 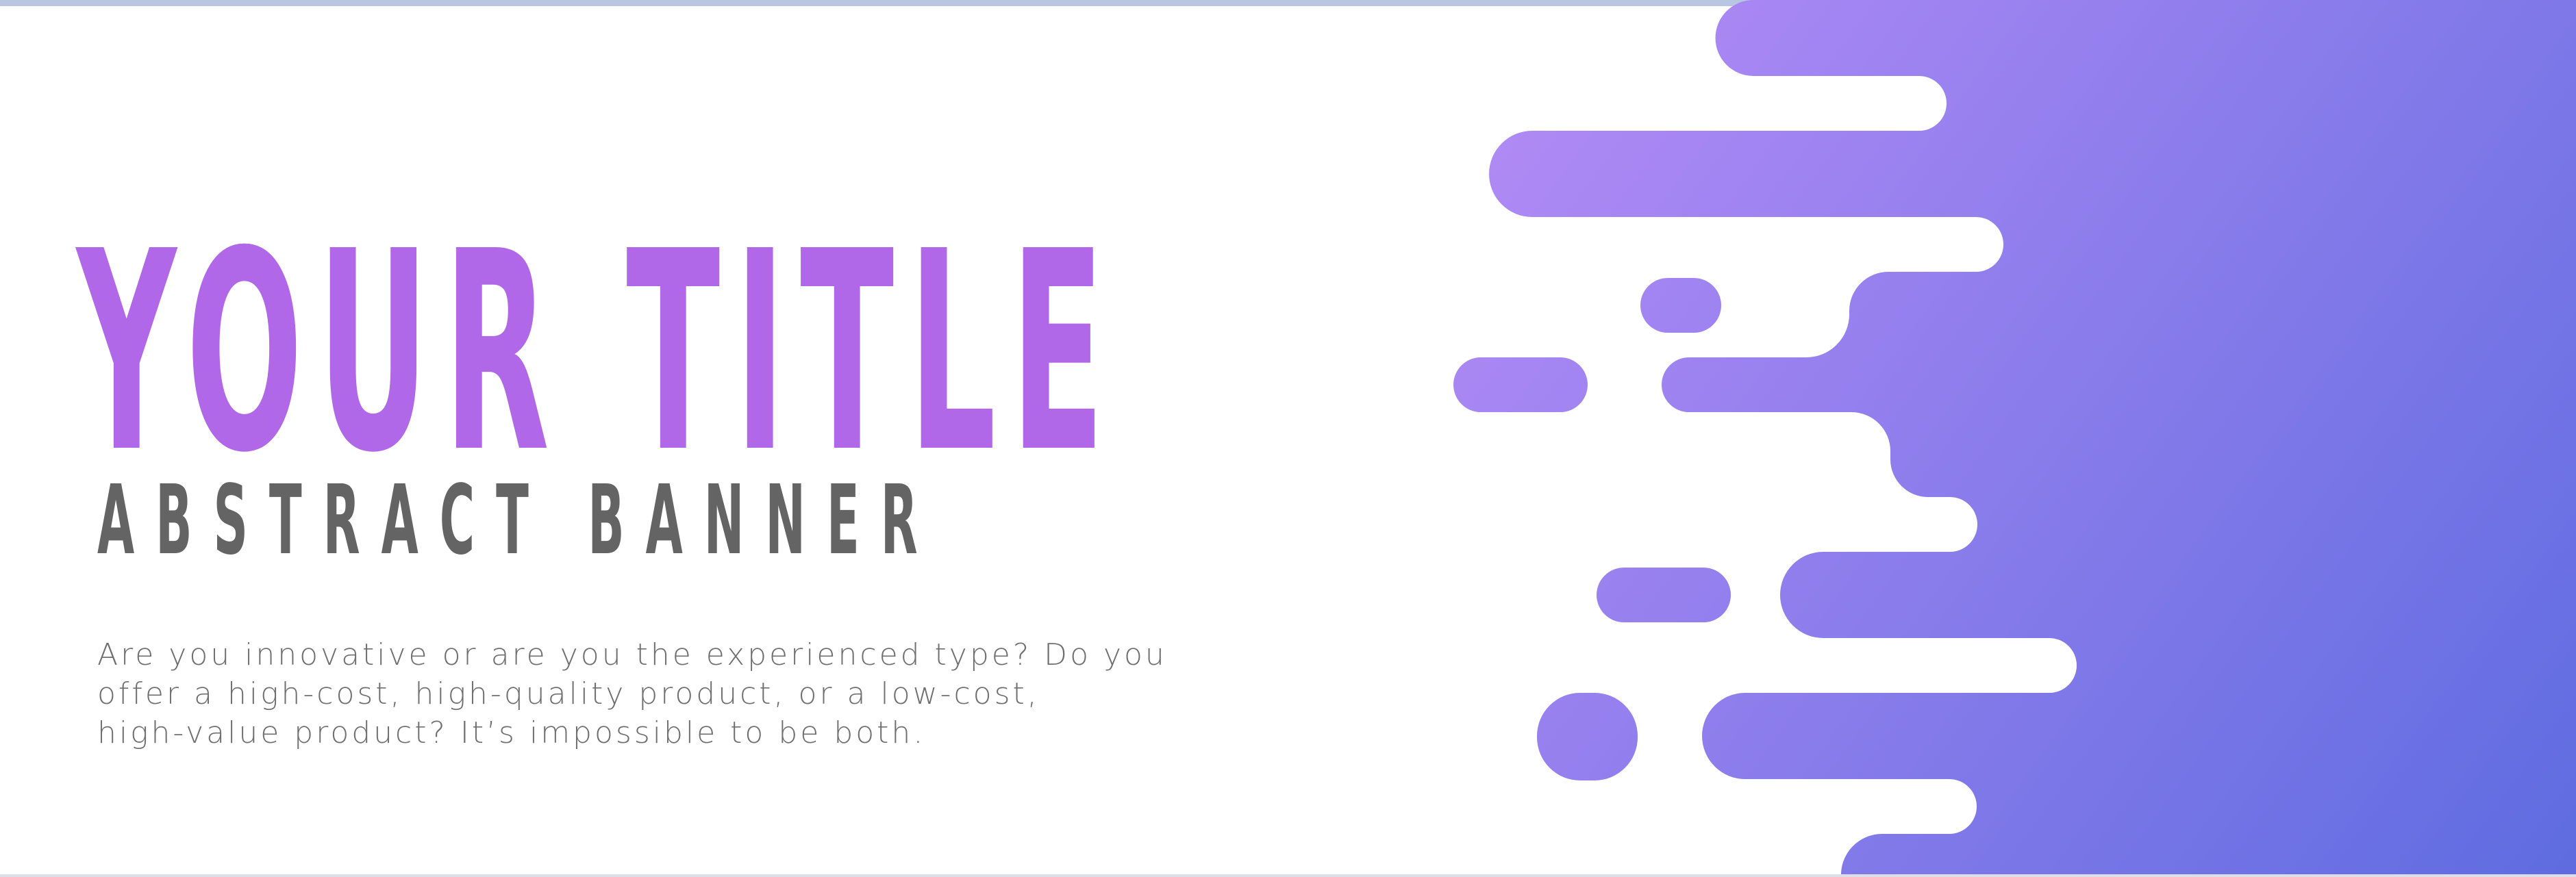 I want to click on bottom-edge-strip, so click(x=1288, y=875).